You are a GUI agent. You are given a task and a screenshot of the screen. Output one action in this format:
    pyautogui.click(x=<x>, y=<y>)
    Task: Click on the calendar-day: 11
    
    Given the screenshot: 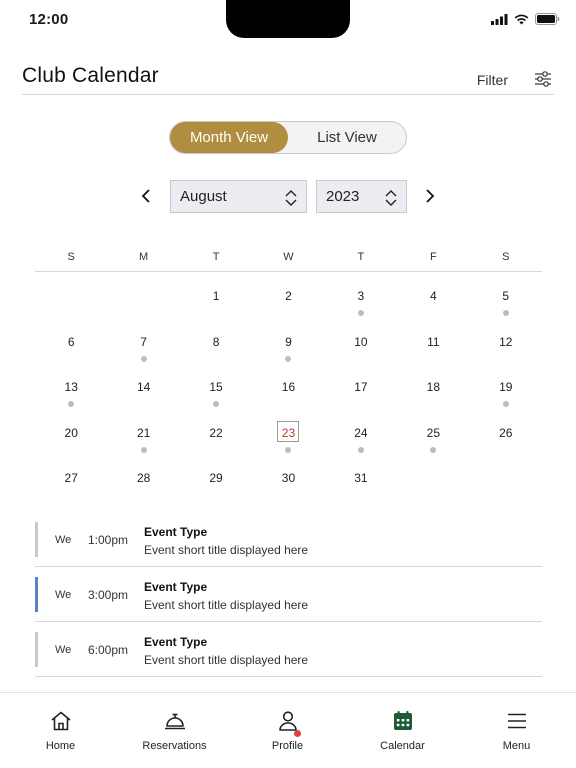 What is the action you would take?
    pyautogui.click(x=433, y=341)
    